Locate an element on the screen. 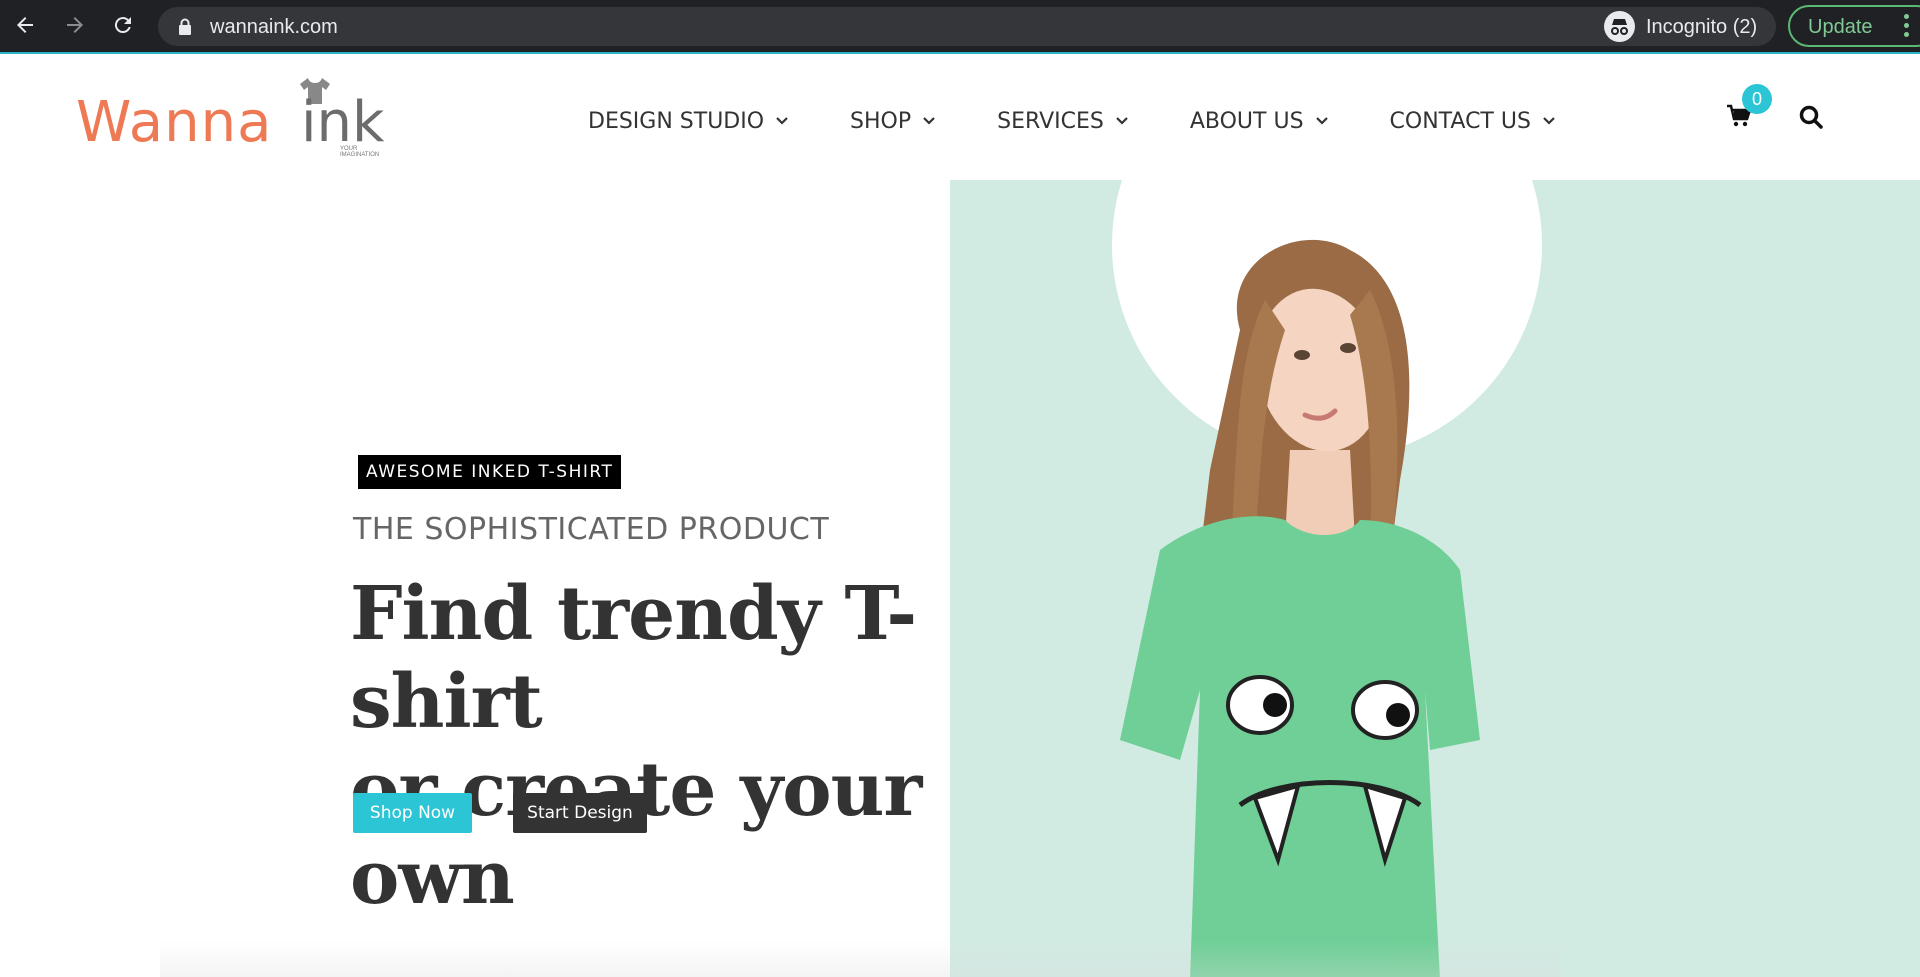  incognito-indicator: Incognito (2) is located at coordinates (1687, 26).